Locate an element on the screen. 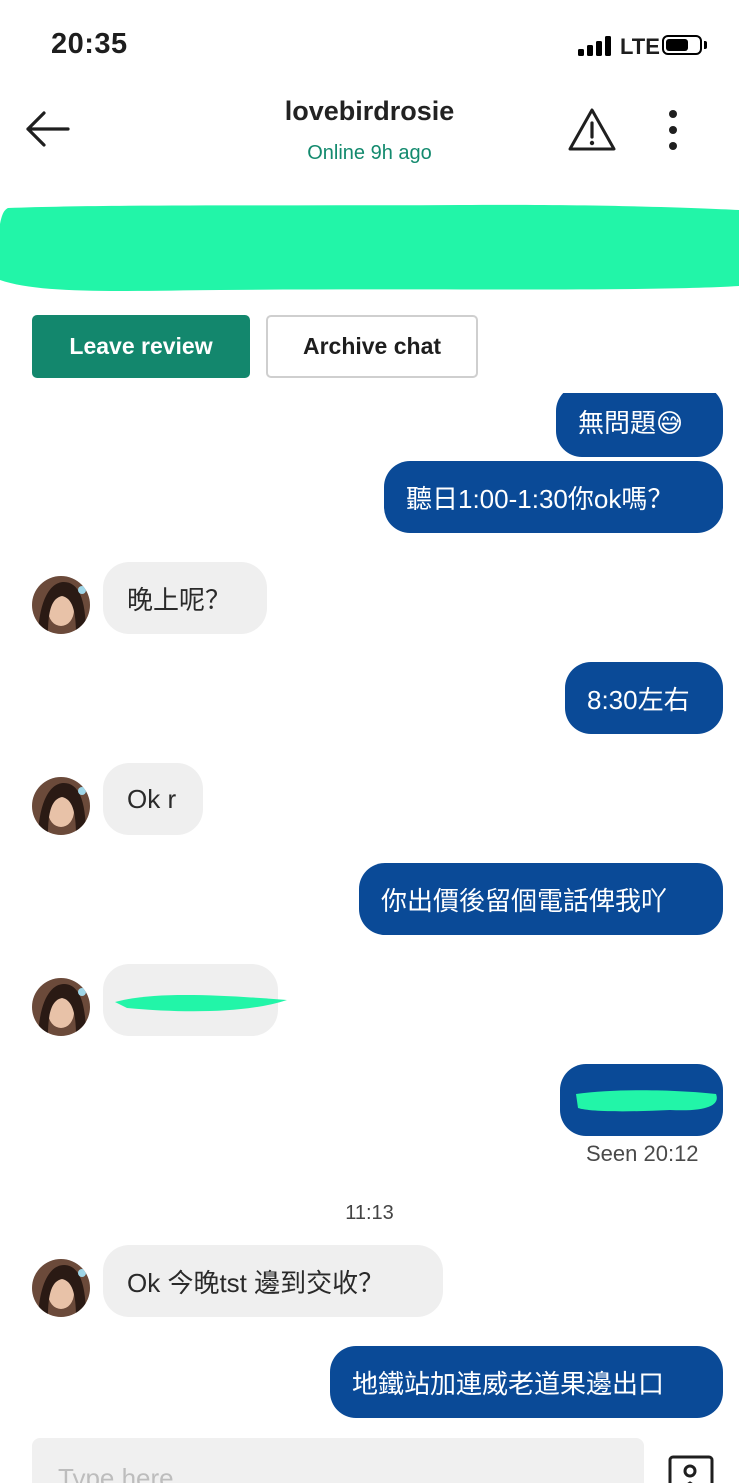 This screenshot has height=1483, width=739. outgoing-message: 地鐵站加連威老道果邊出口 is located at coordinates (526, 1382).